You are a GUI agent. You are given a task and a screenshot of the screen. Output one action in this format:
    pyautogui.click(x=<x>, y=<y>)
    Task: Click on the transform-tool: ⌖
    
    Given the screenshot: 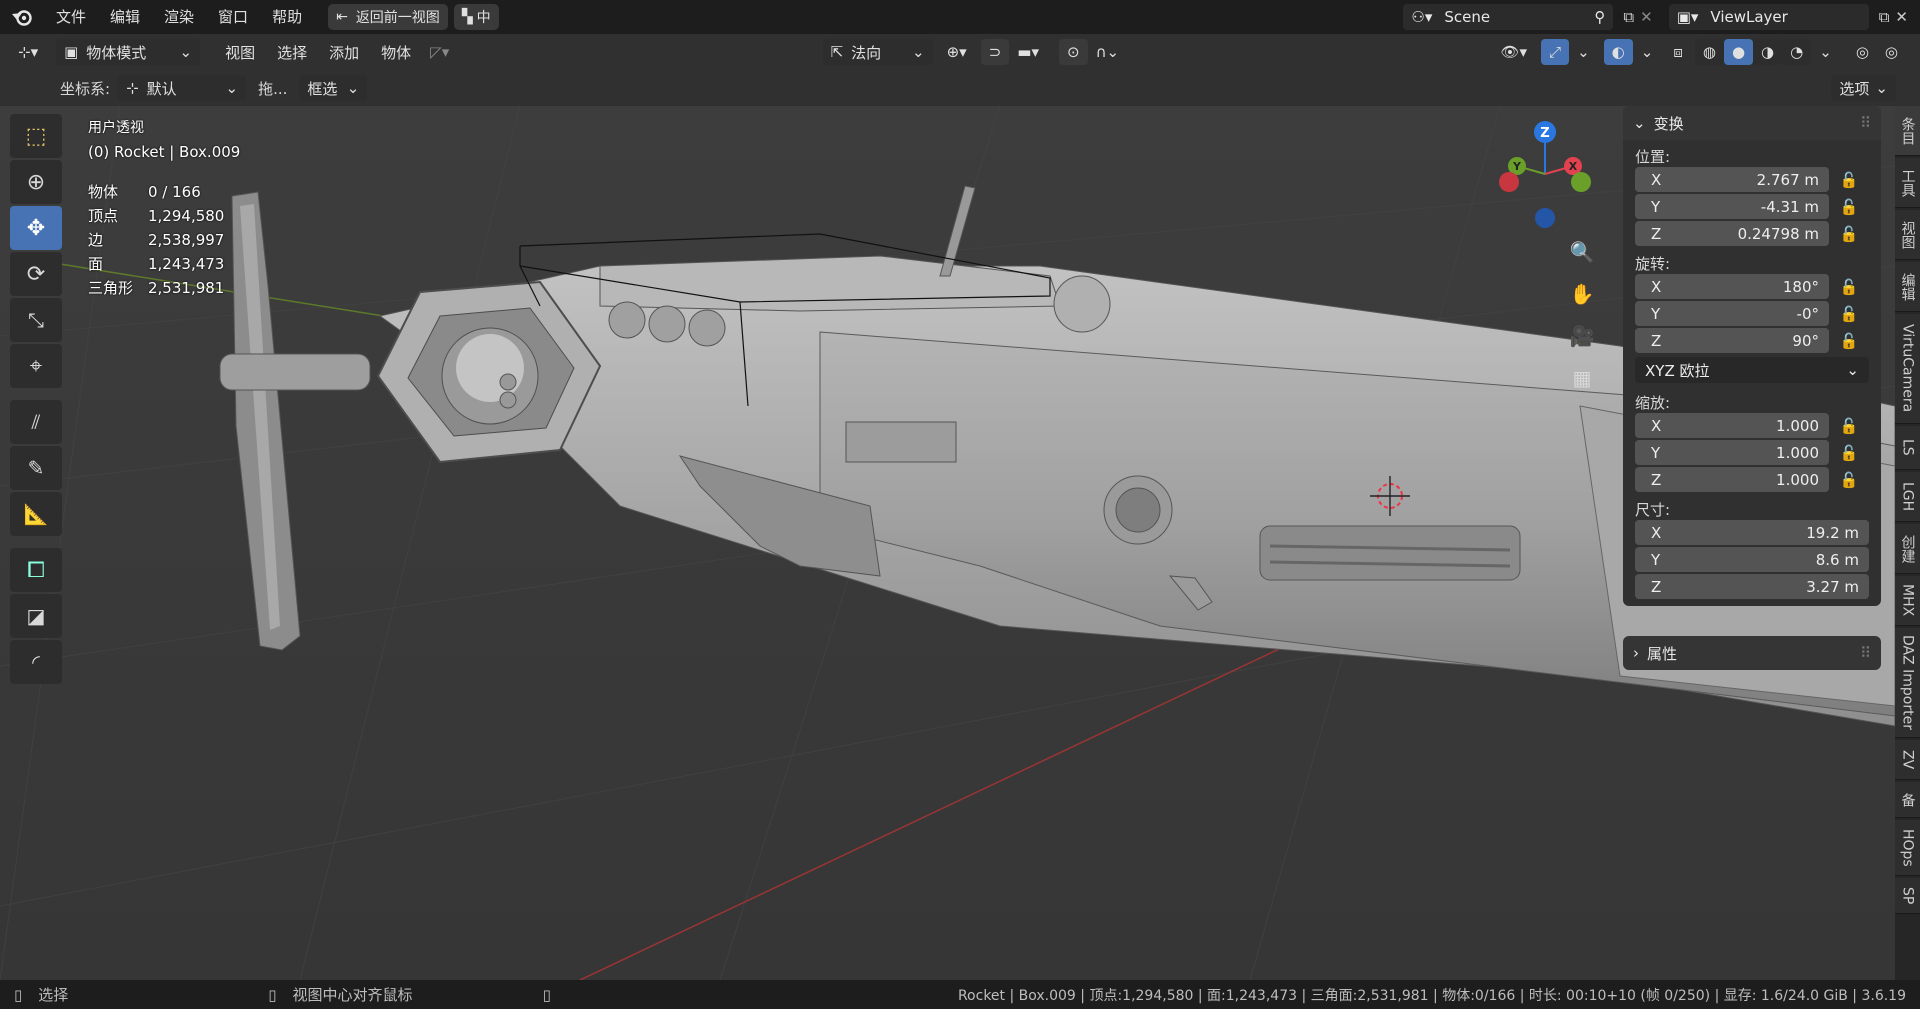 What is the action you would take?
    pyautogui.click(x=36, y=366)
    